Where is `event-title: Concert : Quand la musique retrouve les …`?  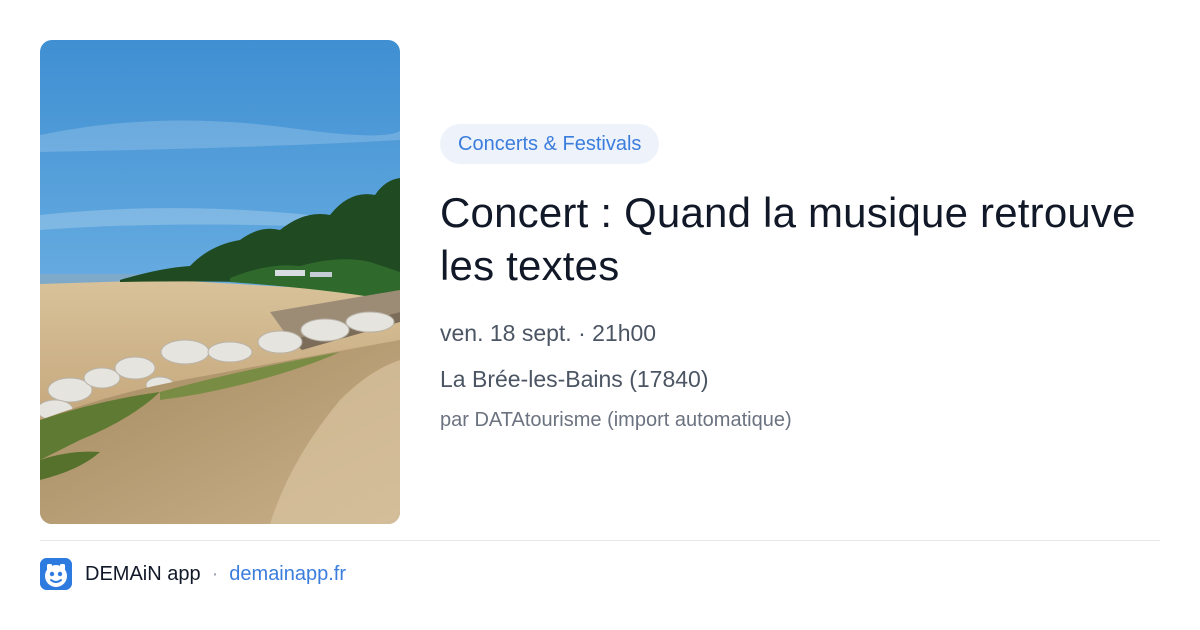 event-title: Concert : Quand la musique retrouve les … is located at coordinates (788, 239).